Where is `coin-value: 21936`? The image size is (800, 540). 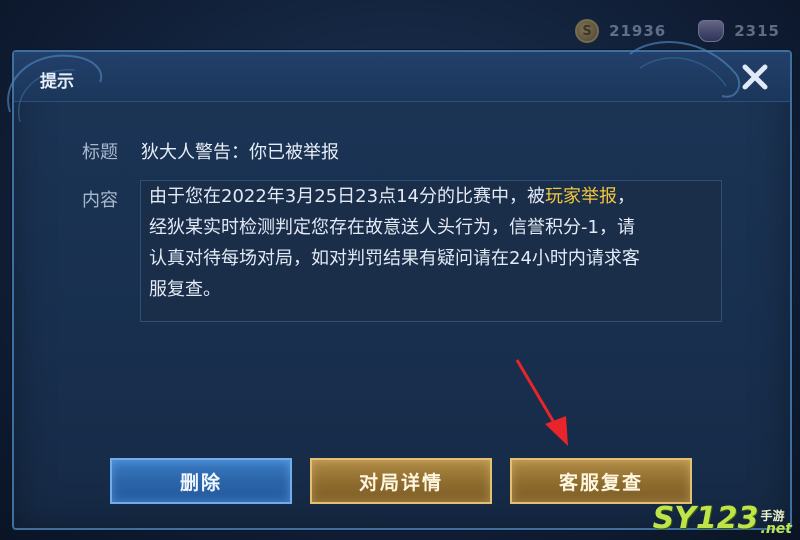
coin-value: 21936 is located at coordinates (638, 31).